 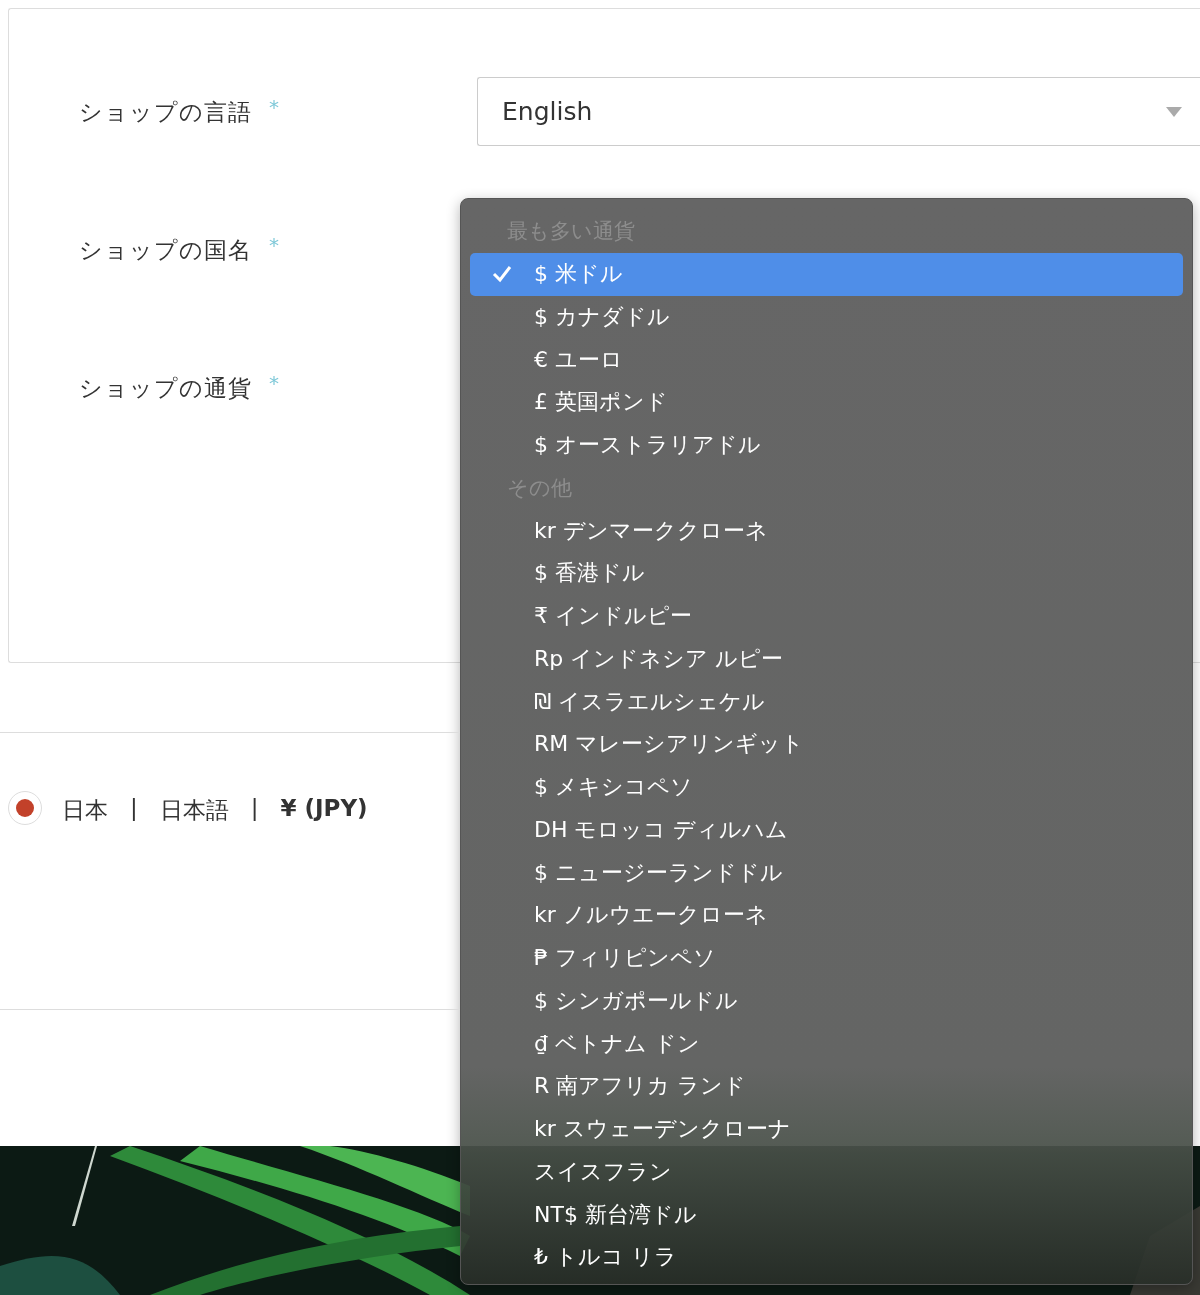 I want to click on currency-option: kr スウェーデンクローナ, so click(x=826, y=1129).